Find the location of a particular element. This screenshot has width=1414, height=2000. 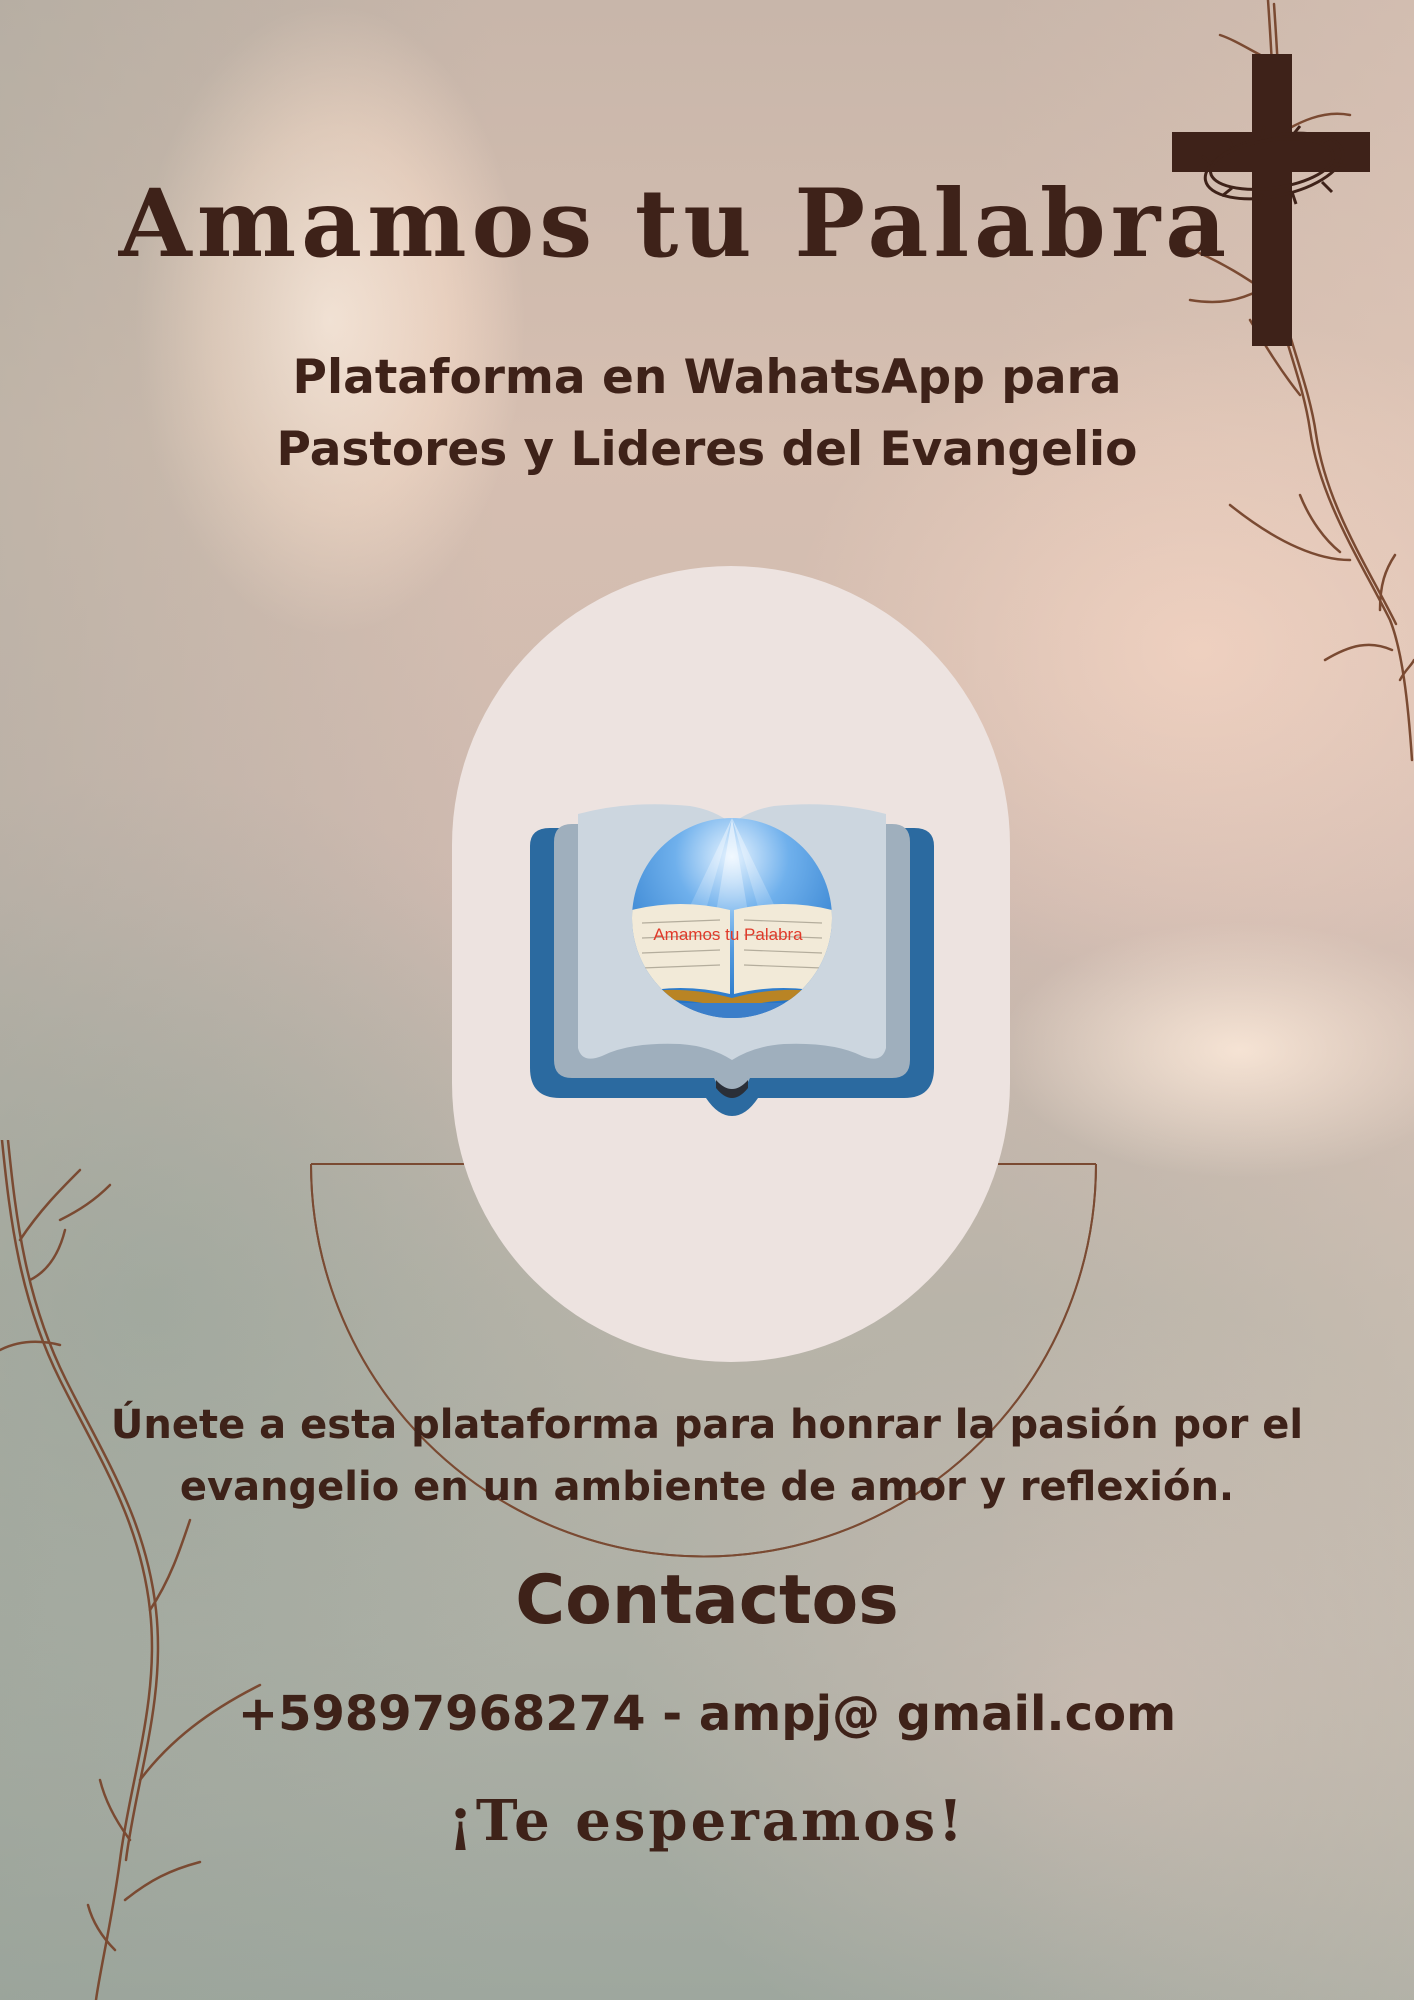

open-bible-icon is located at coordinates (732, 960).